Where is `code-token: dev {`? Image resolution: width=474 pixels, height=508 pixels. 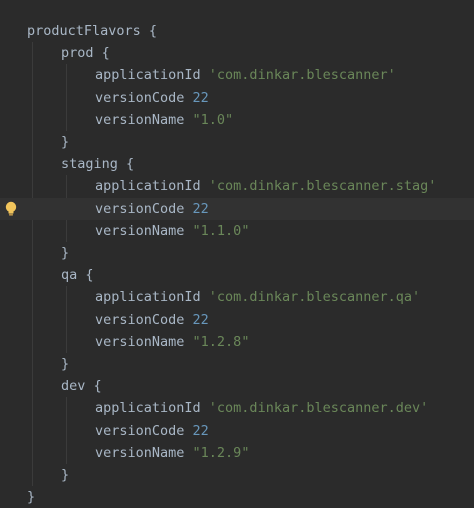 code-token: dev { is located at coordinates (81, 386).